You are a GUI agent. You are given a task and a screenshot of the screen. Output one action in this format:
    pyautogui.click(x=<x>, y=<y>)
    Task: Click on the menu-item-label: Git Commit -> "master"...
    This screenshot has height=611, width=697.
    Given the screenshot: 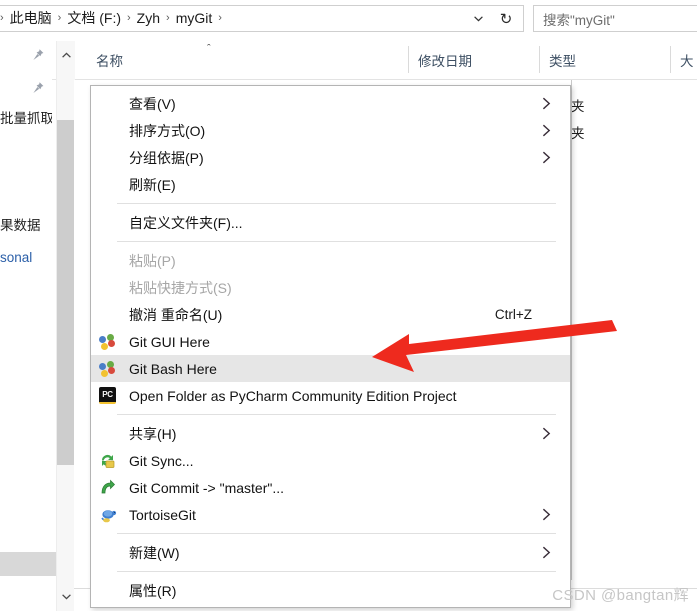 What is the action you would take?
    pyautogui.click(x=207, y=487)
    